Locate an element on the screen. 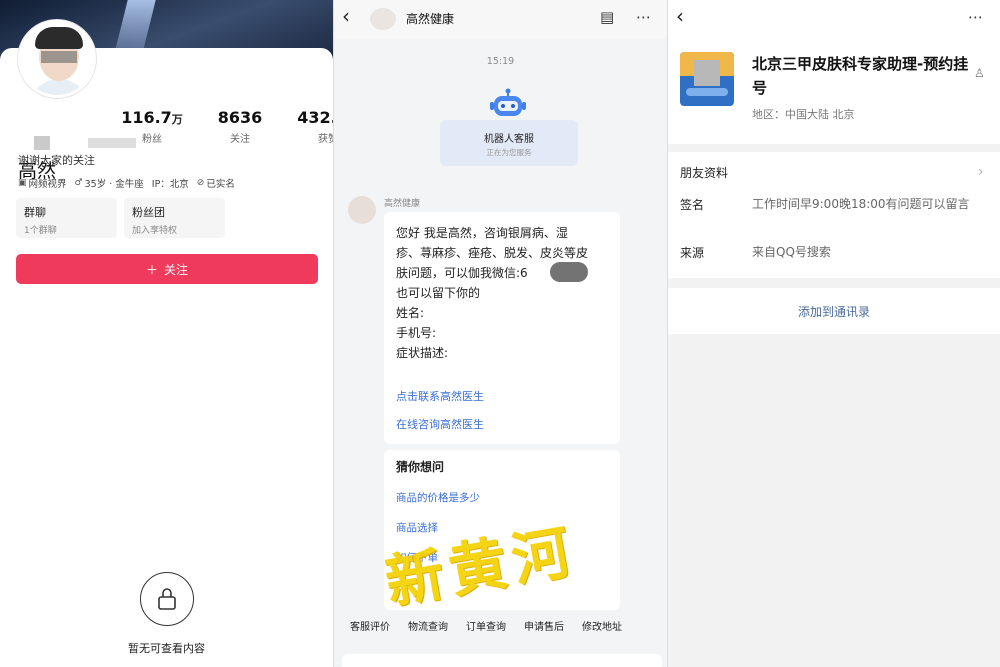  add-contact-button: 添加到通讯录 is located at coordinates (834, 311).